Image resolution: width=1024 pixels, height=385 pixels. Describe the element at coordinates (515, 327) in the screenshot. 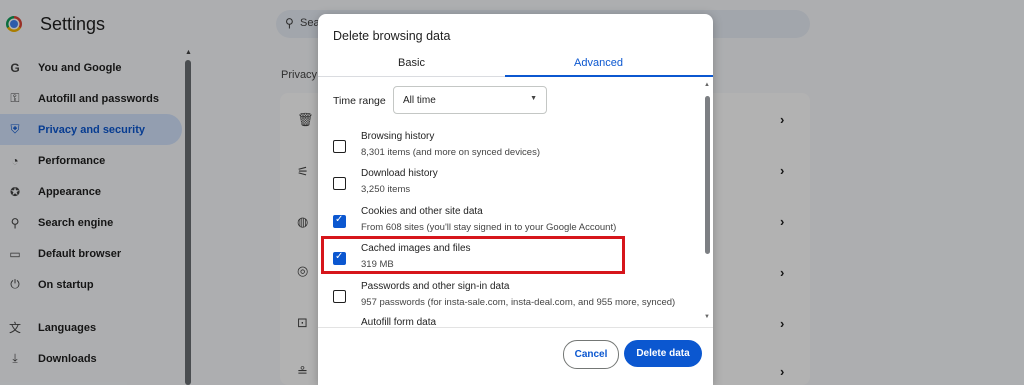

I see `footer-divider` at that location.